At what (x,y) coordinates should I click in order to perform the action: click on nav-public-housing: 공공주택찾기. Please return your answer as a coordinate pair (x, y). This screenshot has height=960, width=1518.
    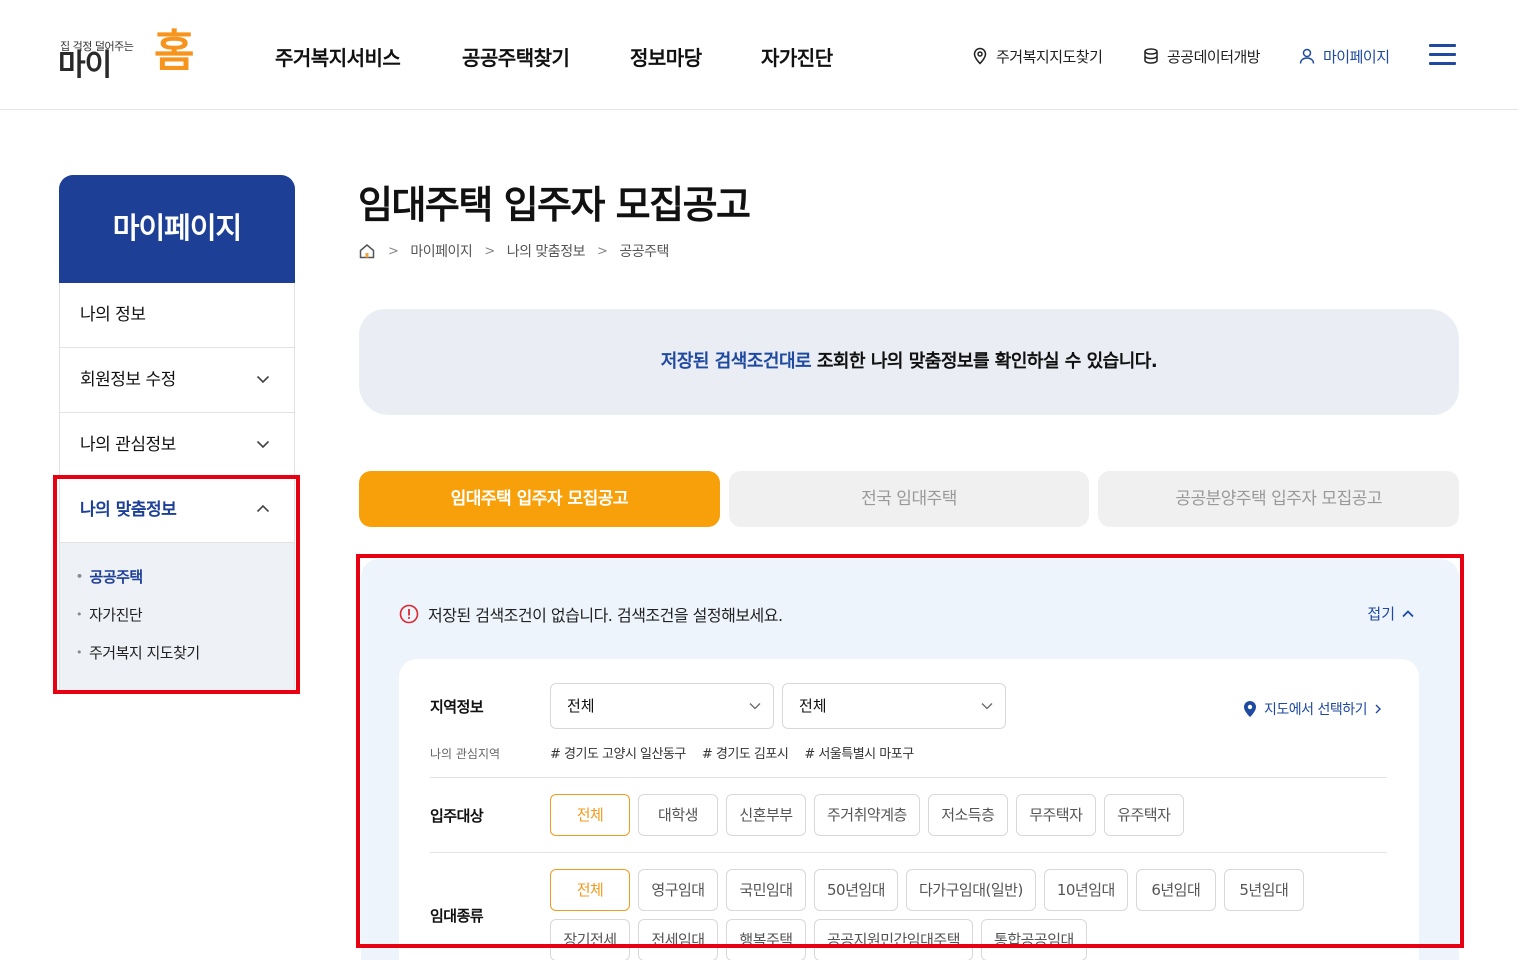
    Looking at the image, I should click on (516, 57).